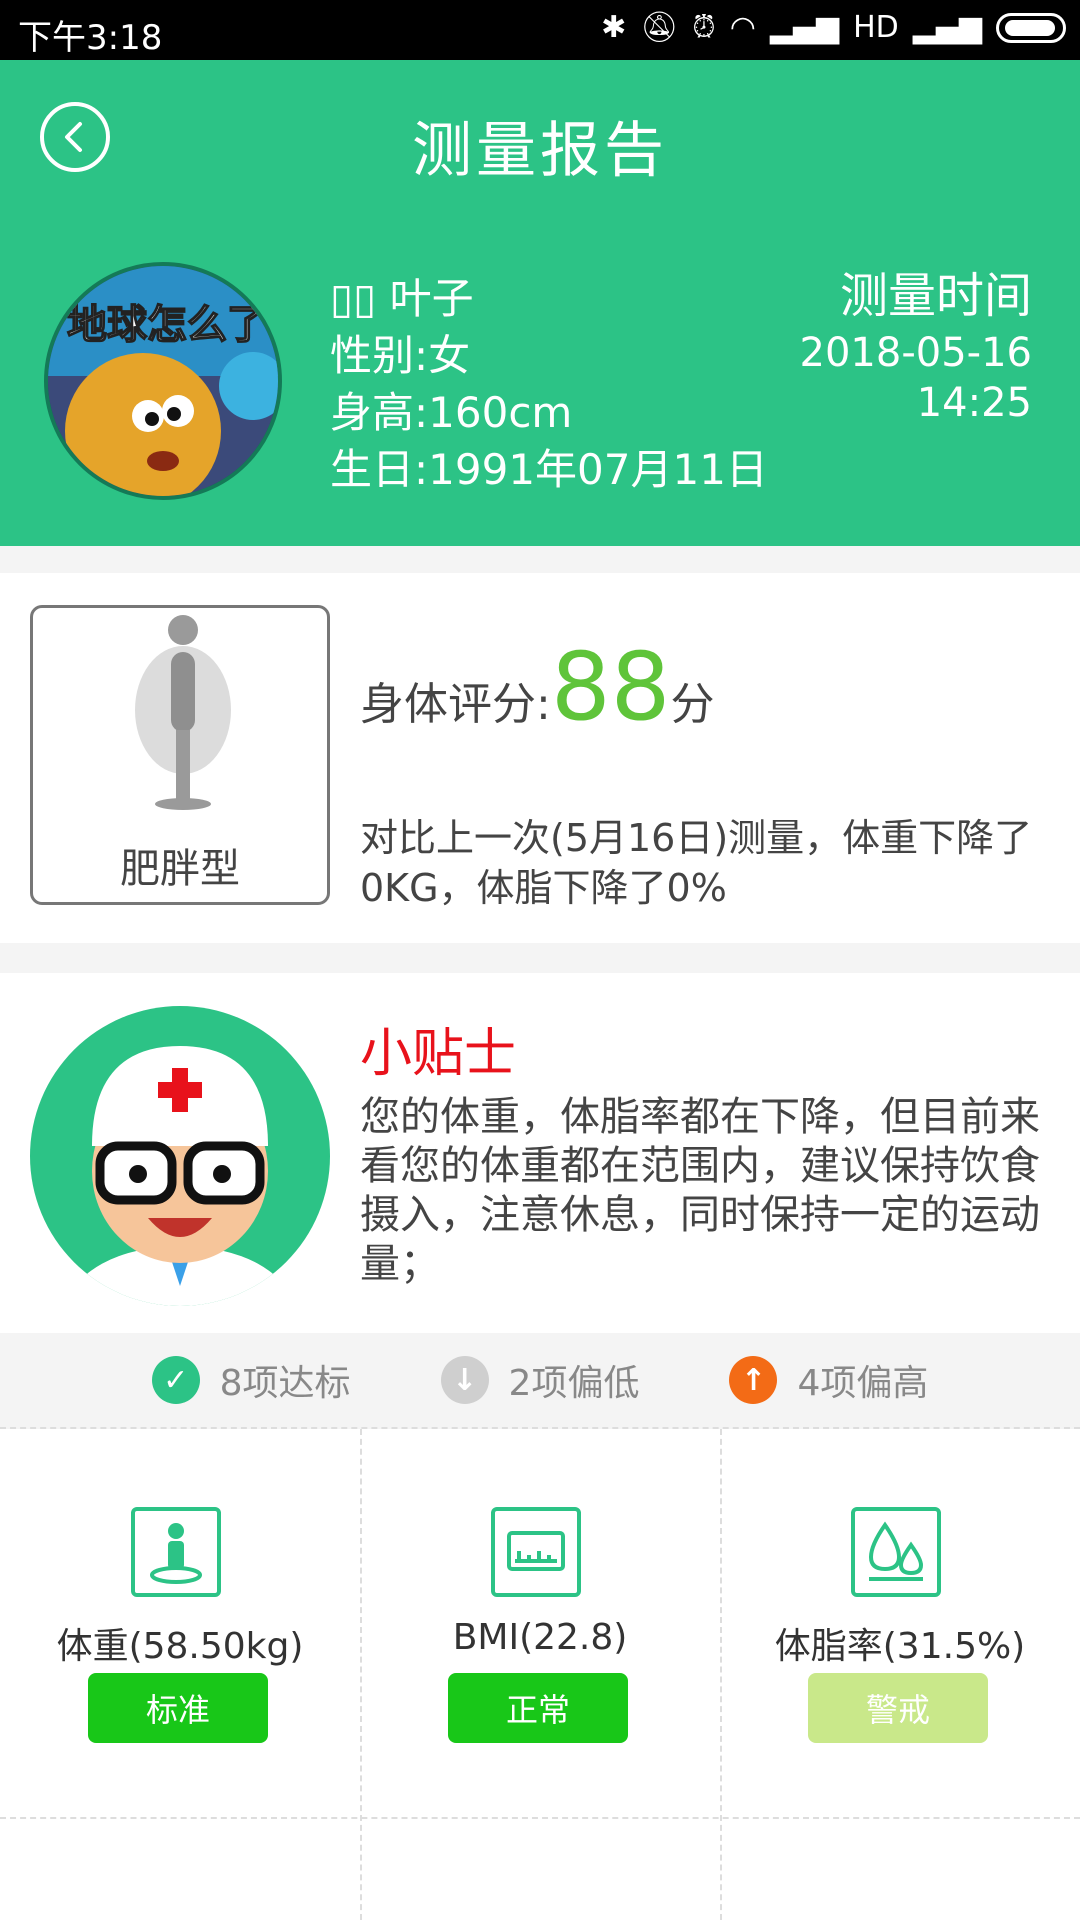  I want to click on name-prefix: ▯▯, so click(353, 298).